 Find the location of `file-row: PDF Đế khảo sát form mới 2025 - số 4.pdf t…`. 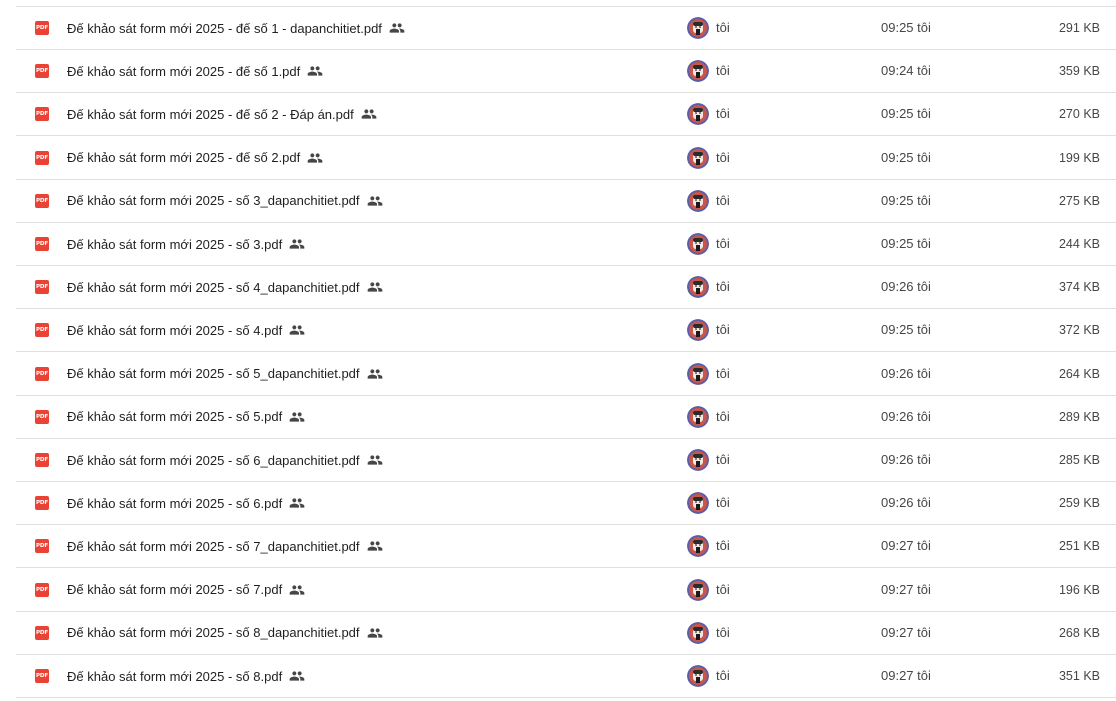

file-row: PDF Đế khảo sát form mới 2025 - số 4.pdf t… is located at coordinates (566, 331).